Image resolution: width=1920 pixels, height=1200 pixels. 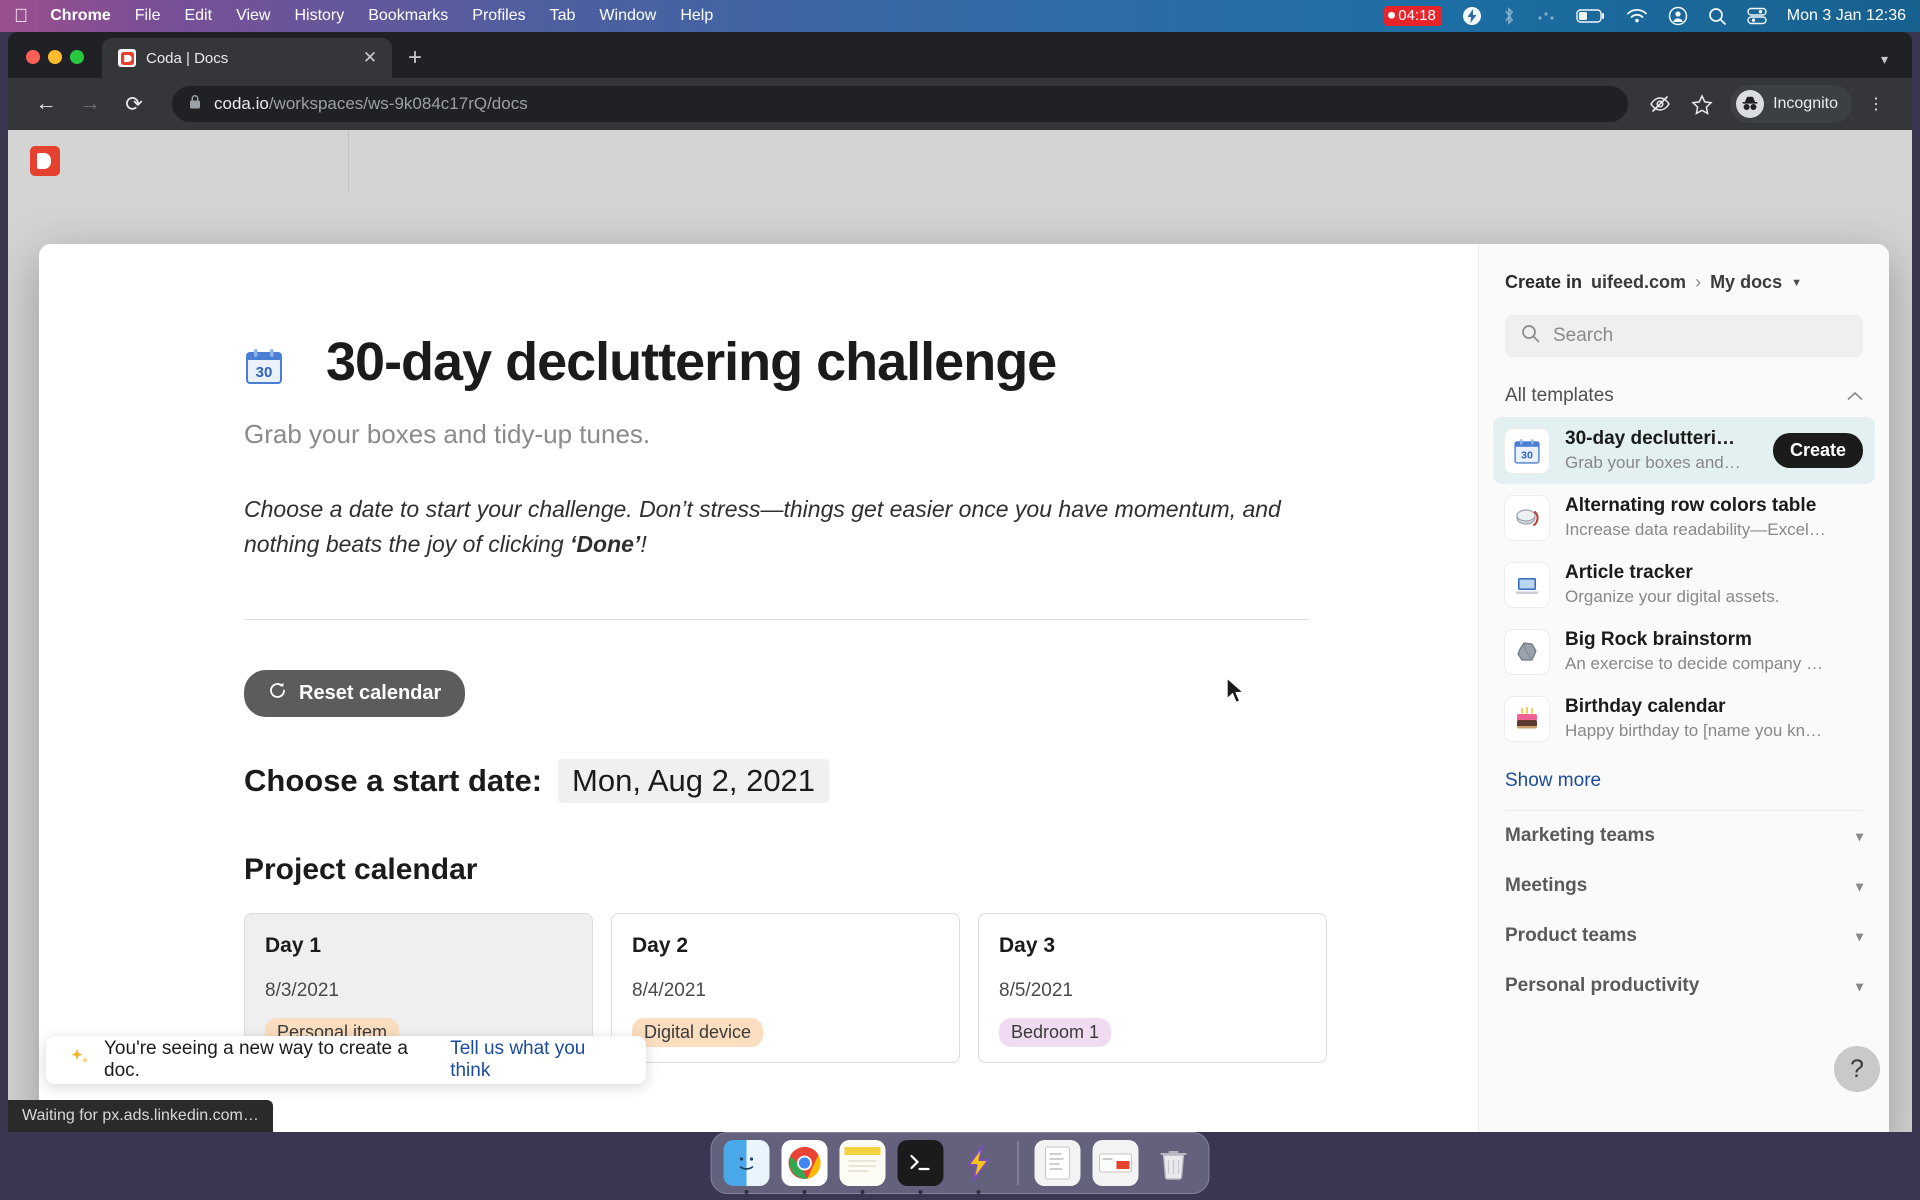 I want to click on control-center-icon, so click(x=1757, y=16).